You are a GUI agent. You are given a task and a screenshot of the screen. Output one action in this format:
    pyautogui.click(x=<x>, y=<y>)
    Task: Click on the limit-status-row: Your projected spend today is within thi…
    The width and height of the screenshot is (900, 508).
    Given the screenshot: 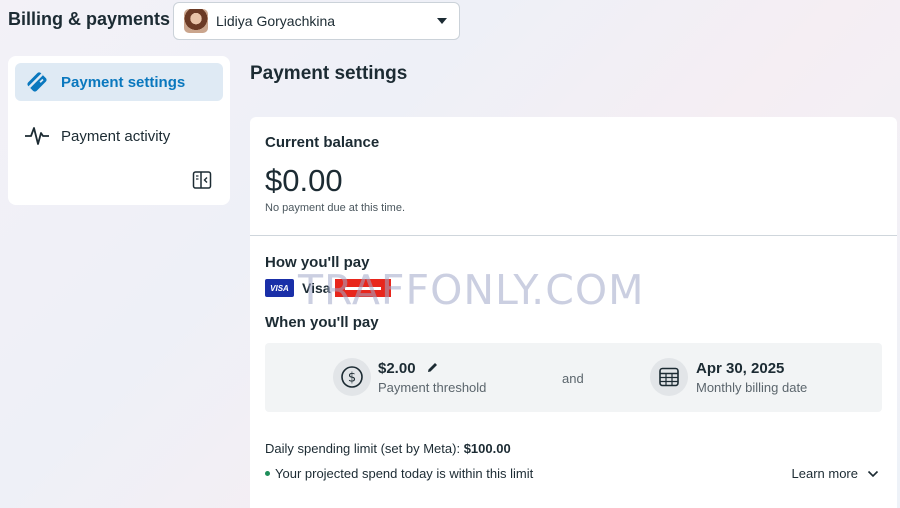 What is the action you would take?
    pyautogui.click(x=573, y=473)
    